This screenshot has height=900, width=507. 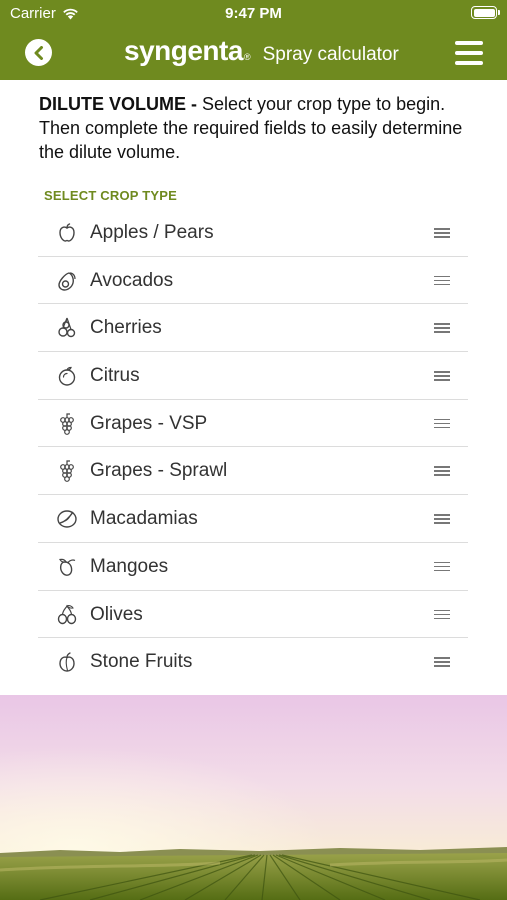 I want to click on avocado-icon, so click(x=67, y=281).